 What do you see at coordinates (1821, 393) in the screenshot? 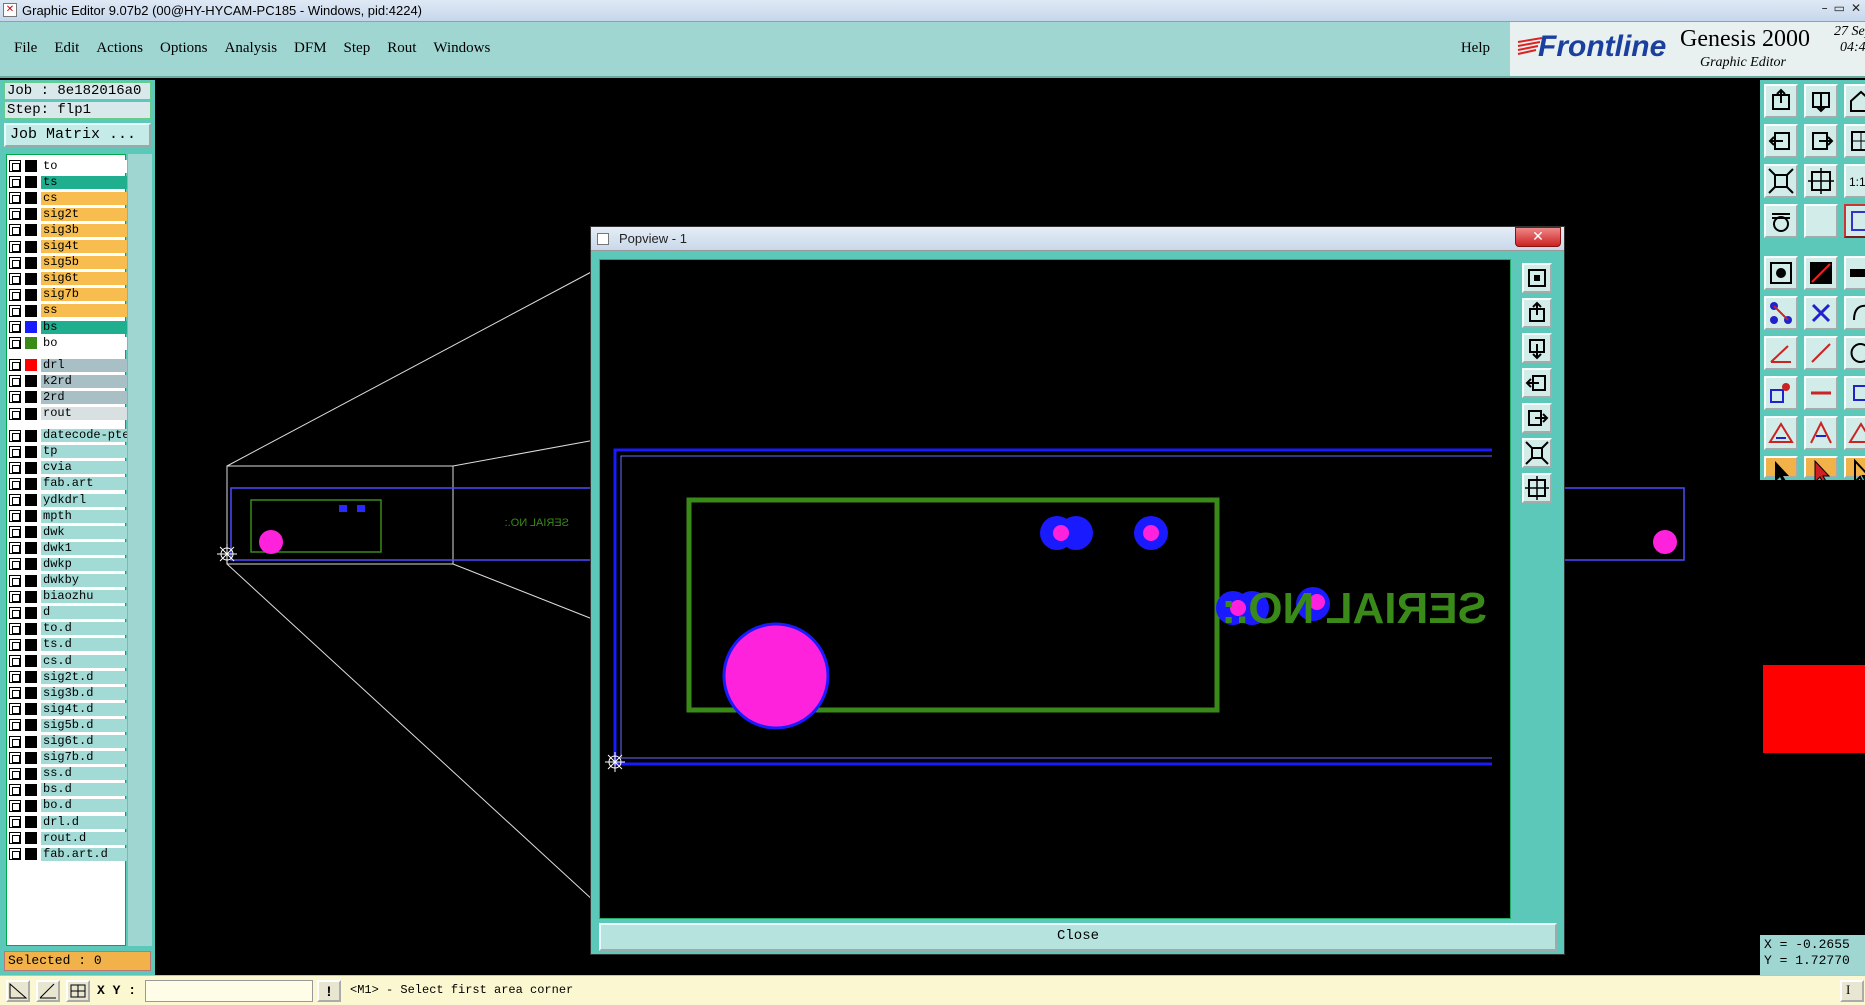
I see `horizontal-line-button` at bounding box center [1821, 393].